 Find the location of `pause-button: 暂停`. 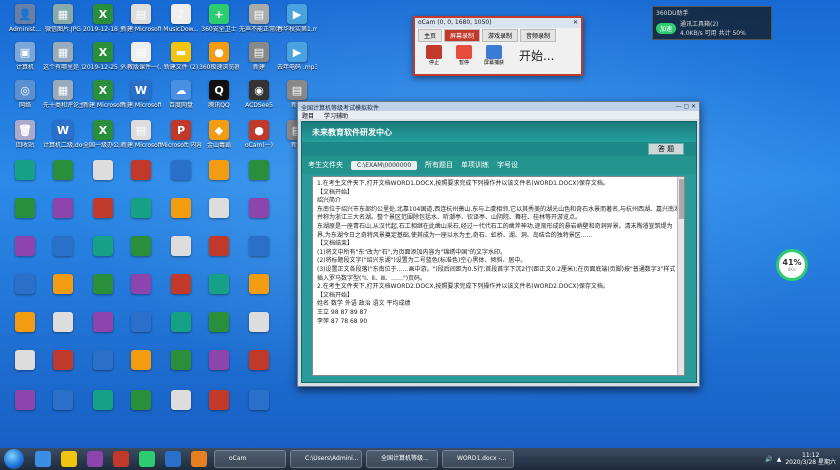

pause-button: 暂停 is located at coordinates (464, 55).